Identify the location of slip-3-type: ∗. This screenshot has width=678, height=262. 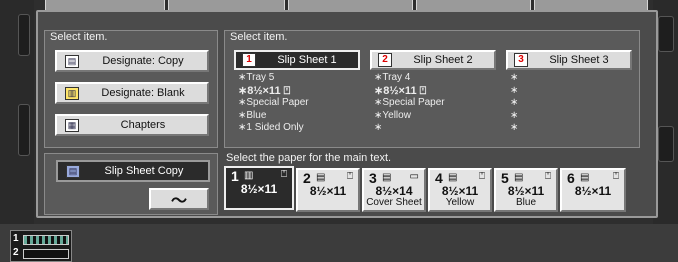
(514, 102).